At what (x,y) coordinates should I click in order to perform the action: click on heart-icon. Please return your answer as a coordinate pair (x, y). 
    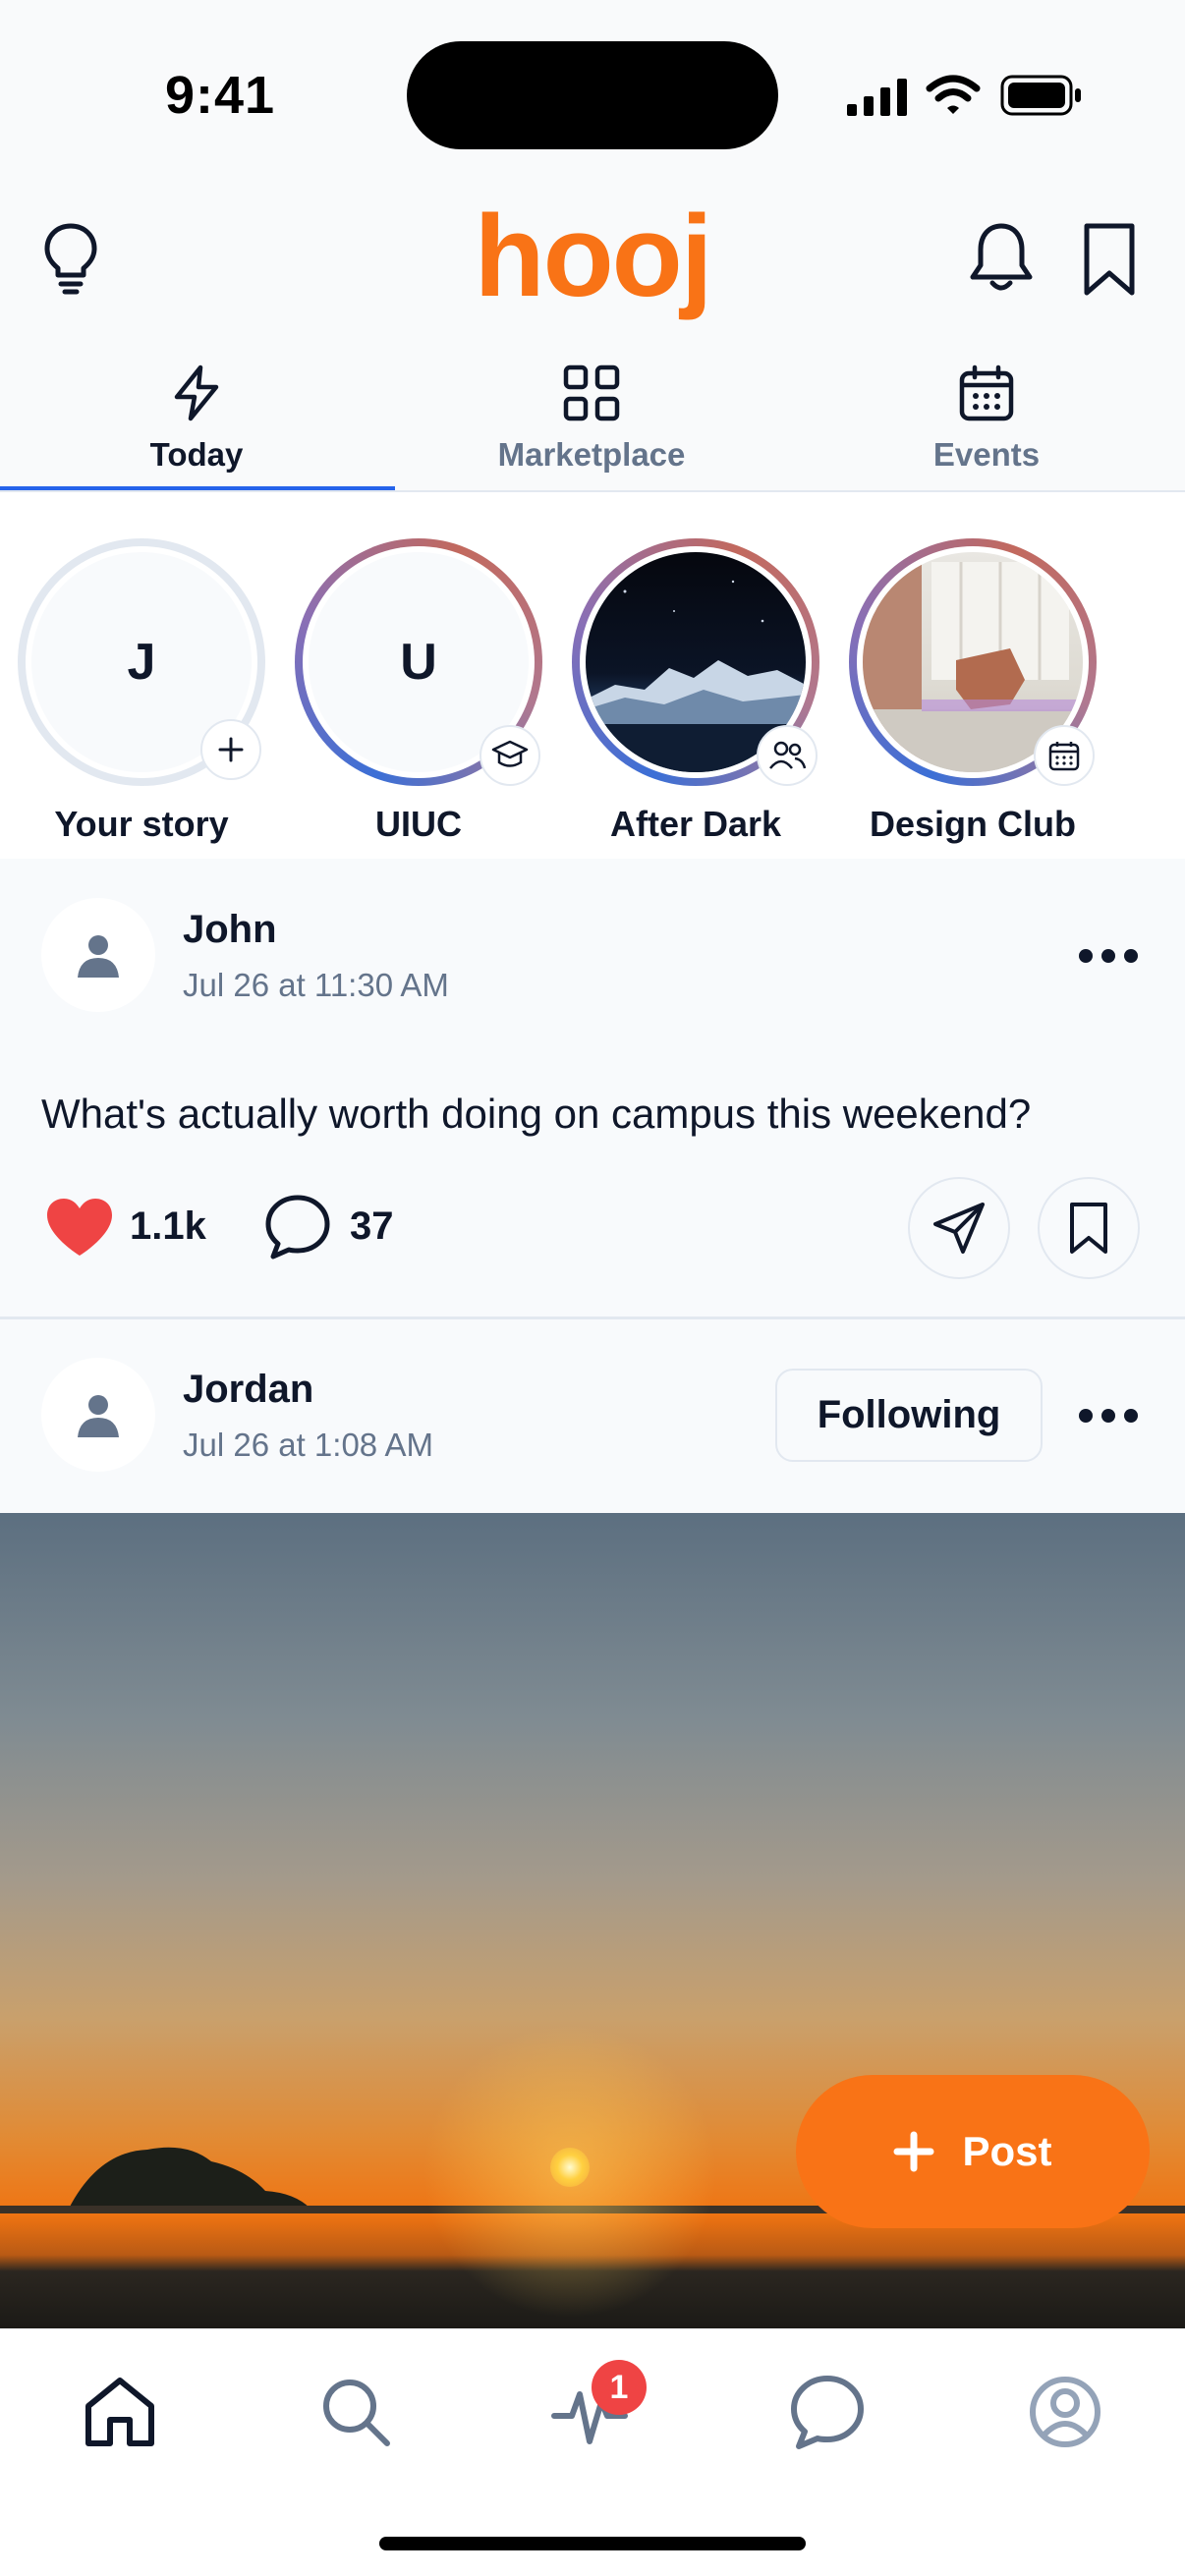
    Looking at the image, I should click on (80, 1227).